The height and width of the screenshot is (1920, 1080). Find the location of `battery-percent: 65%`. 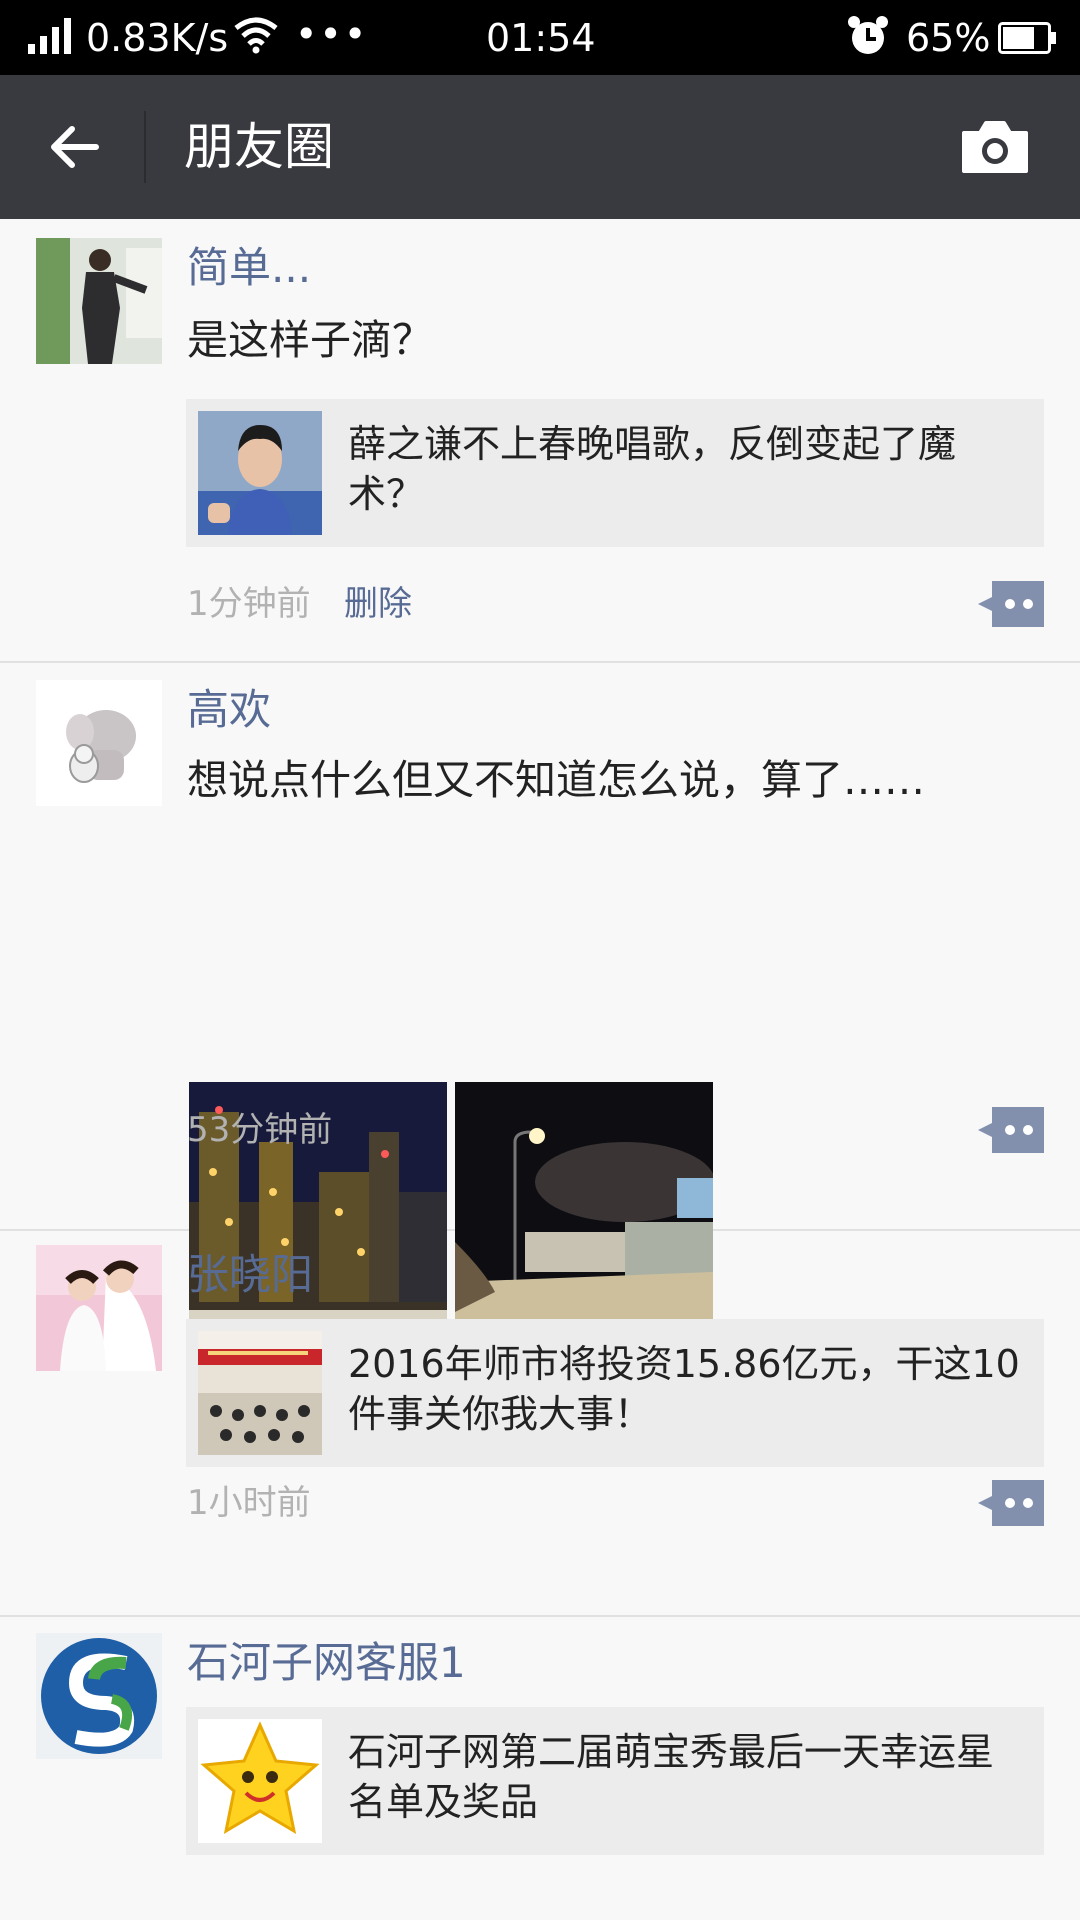

battery-percent: 65% is located at coordinates (948, 38).